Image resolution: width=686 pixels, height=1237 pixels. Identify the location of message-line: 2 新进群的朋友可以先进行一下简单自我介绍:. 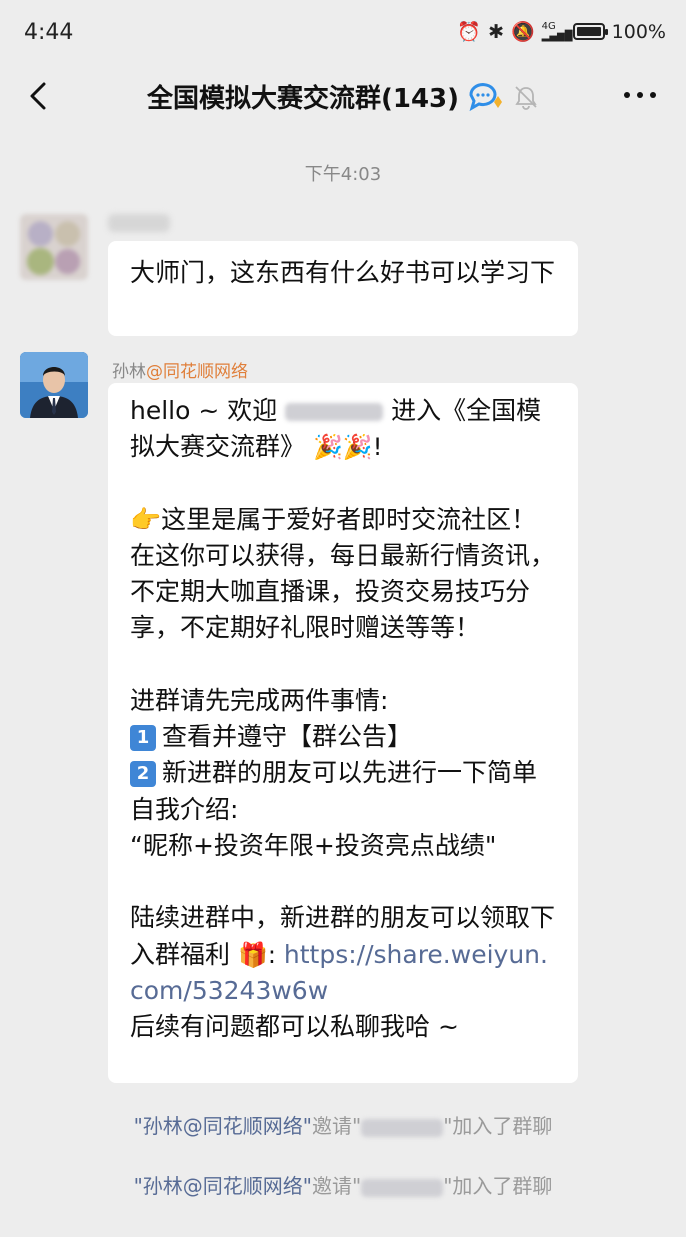
(334, 791).